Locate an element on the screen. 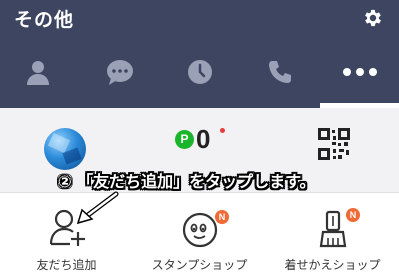 This screenshot has height=279, width=399. tab-timeline is located at coordinates (200, 72).